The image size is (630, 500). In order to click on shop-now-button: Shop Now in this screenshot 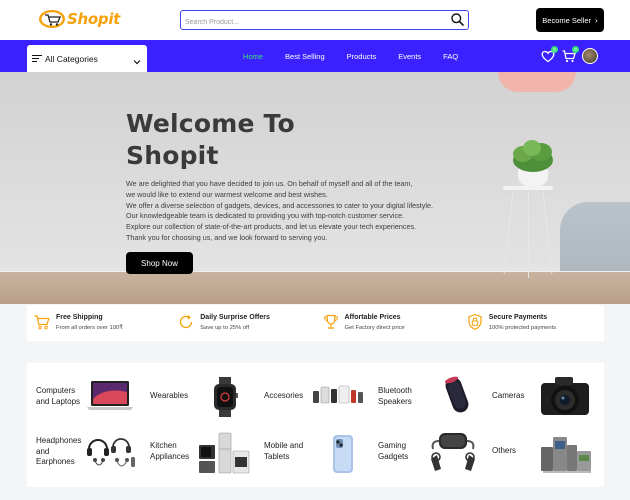, I will do `click(159, 263)`.